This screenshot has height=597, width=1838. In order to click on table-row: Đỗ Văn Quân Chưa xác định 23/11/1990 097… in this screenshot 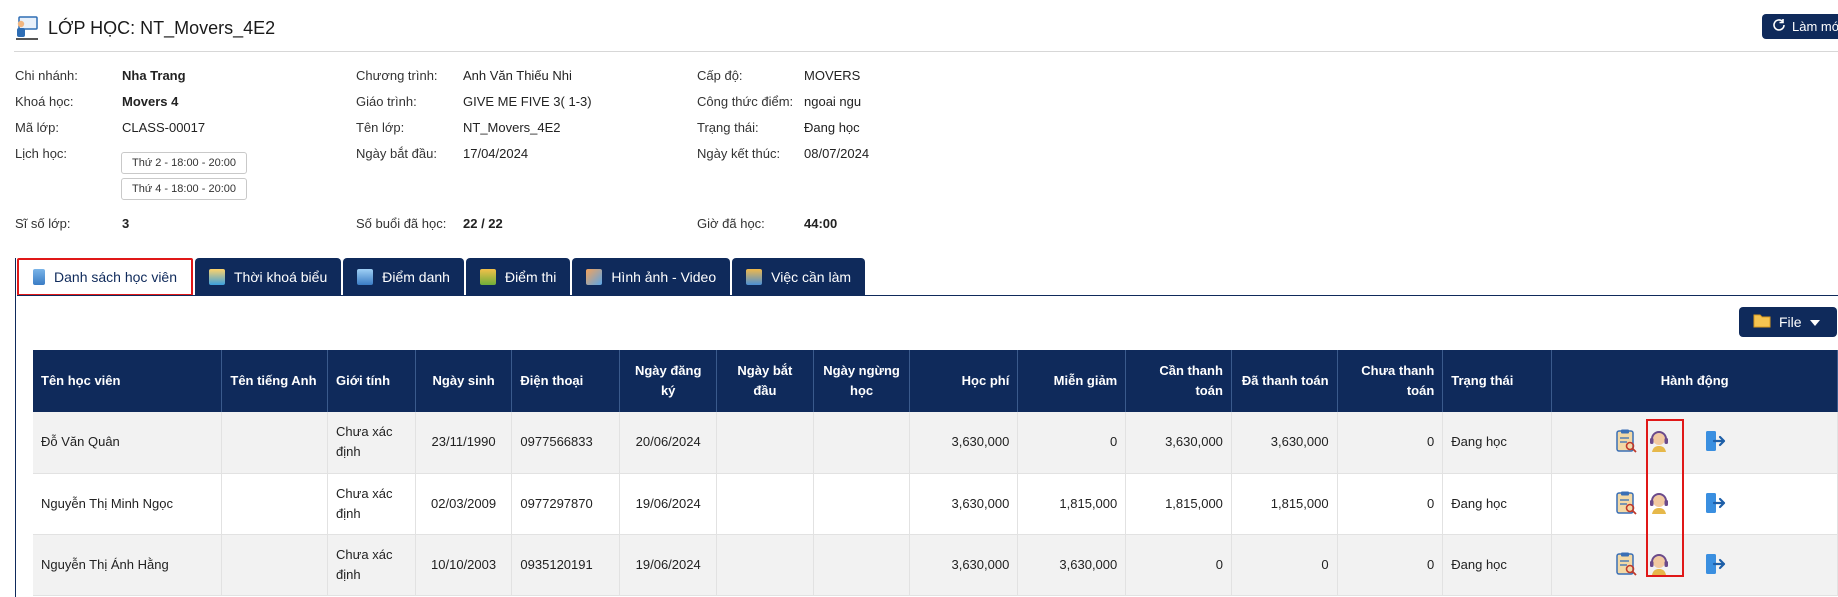, I will do `click(935, 443)`.